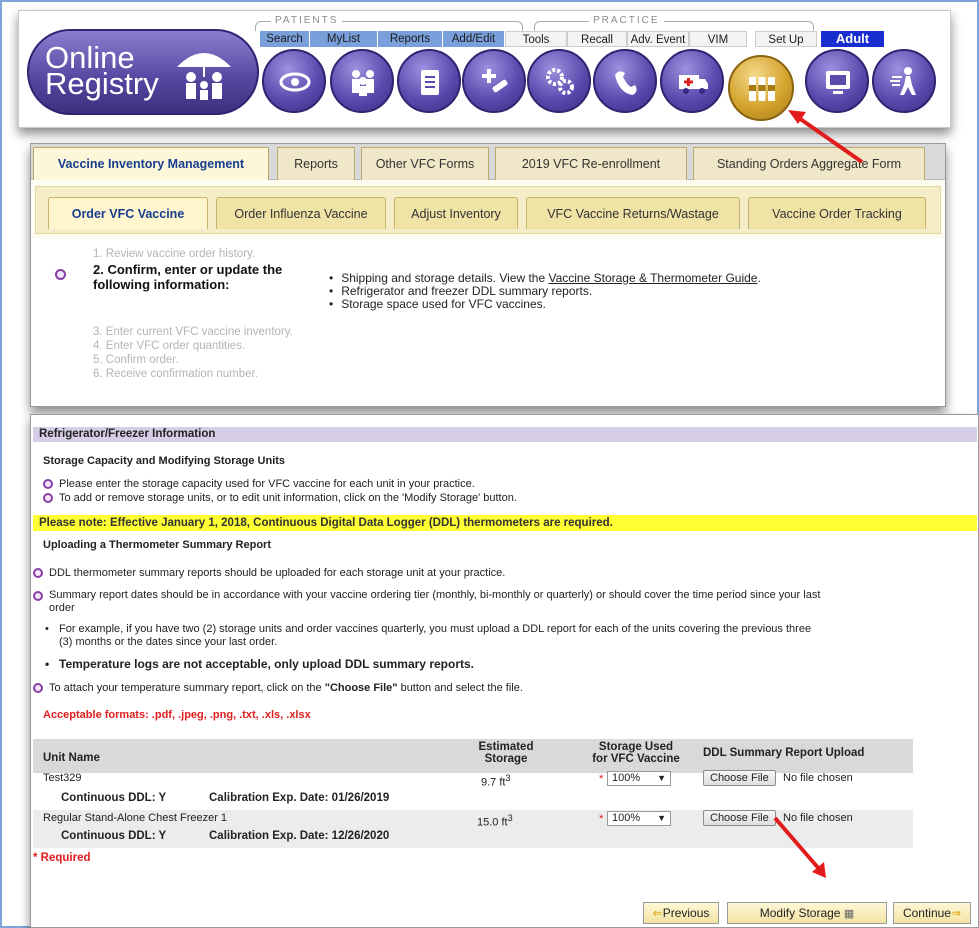  Describe the element at coordinates (301, 213) in the screenshot. I see `subtab-order-influenza-vaccine: Order Influenza Vaccine` at that location.